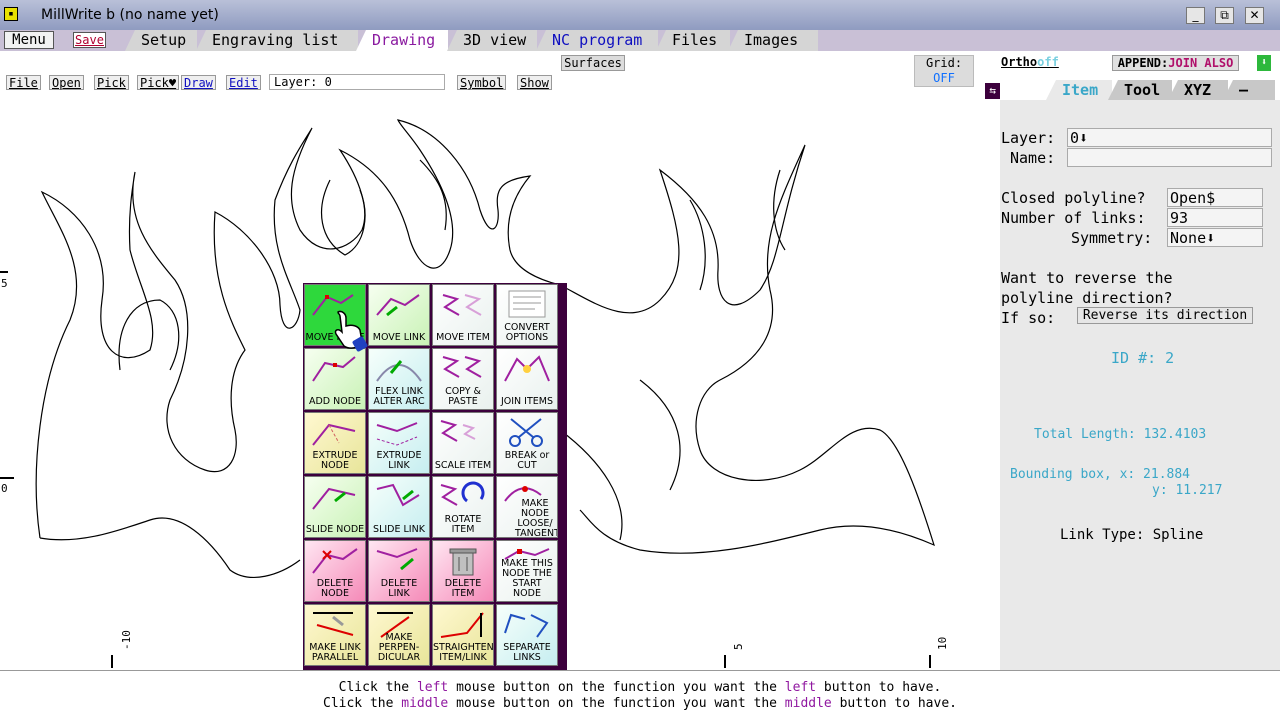 The height and width of the screenshot is (720, 1280). Describe the element at coordinates (1028, 318) in the screenshot. I see `reverse-question-3: If so:` at that location.